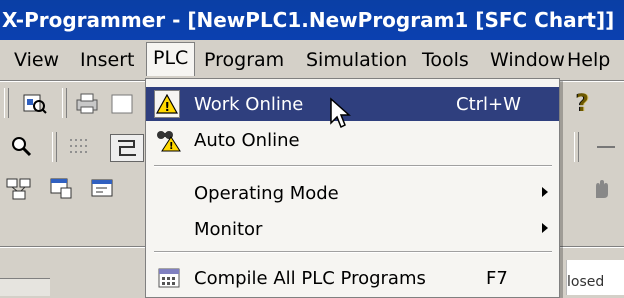 This screenshot has width=624, height=298. Describe the element at coordinates (80, 148) in the screenshot. I see `grid-icon` at that location.